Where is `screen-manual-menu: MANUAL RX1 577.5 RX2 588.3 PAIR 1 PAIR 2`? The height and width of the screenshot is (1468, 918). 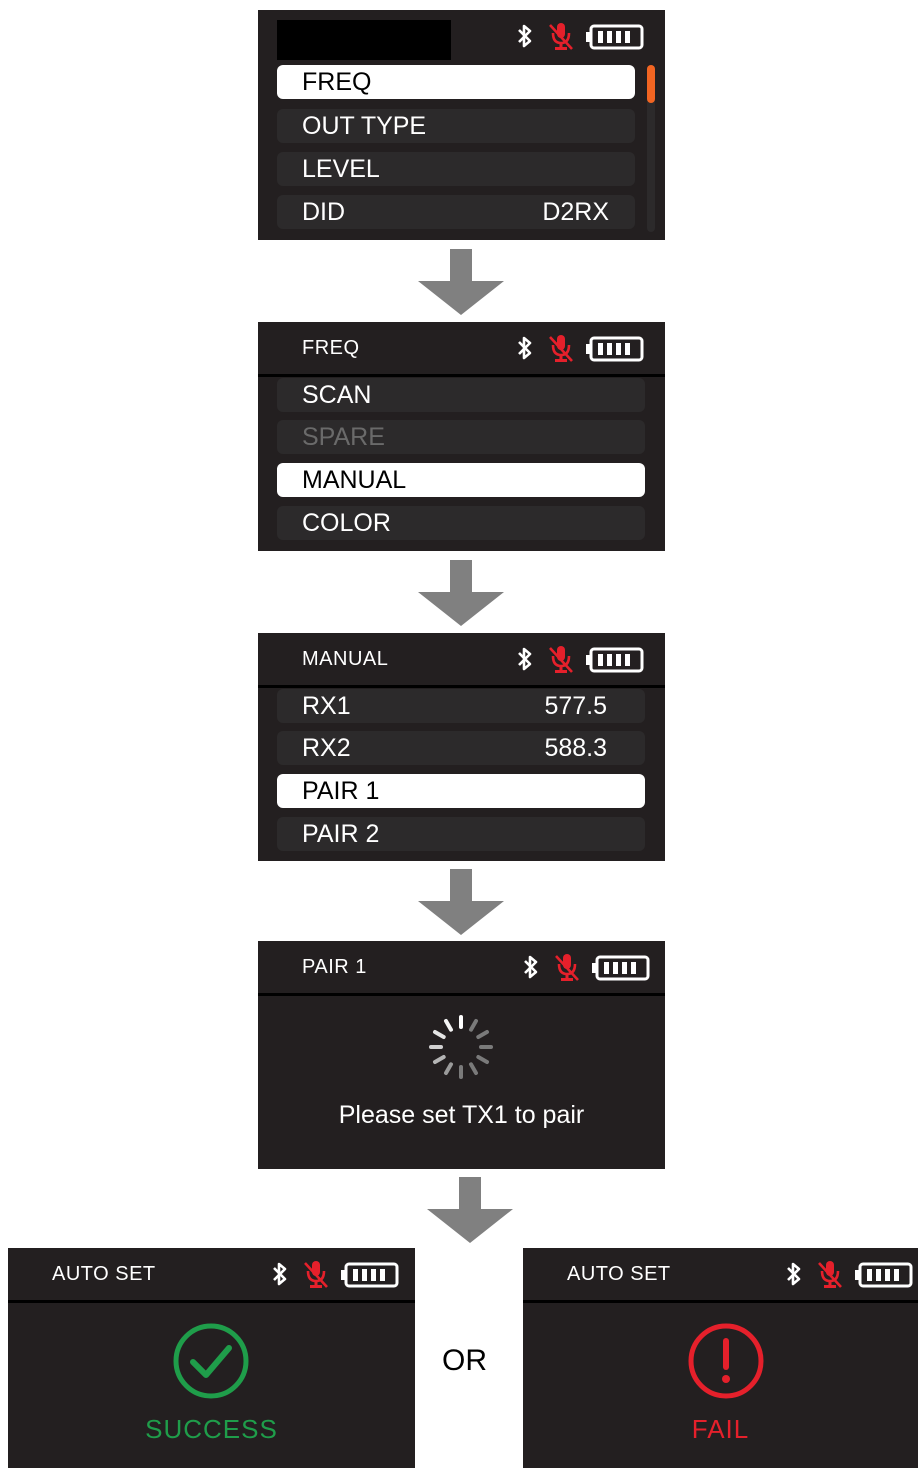 screen-manual-menu: MANUAL RX1 577.5 RX2 588.3 PAIR 1 PAIR 2 is located at coordinates (461, 747).